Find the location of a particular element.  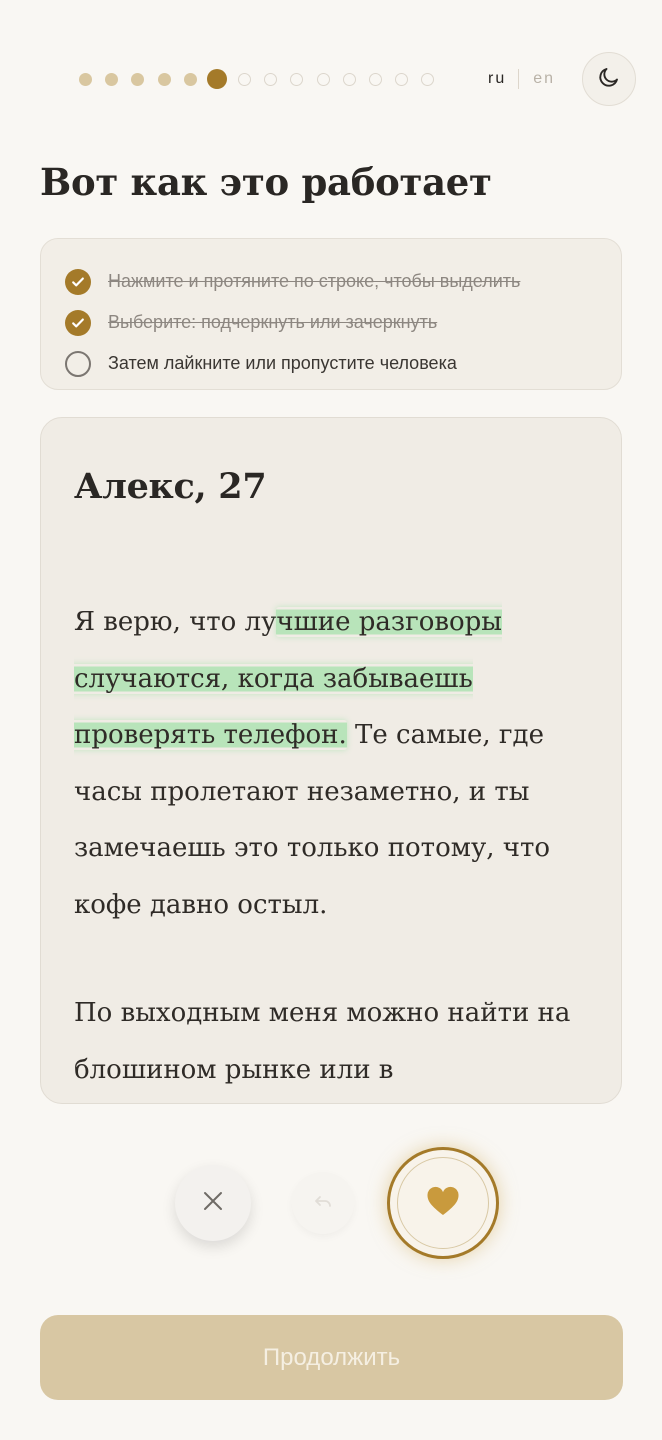

language-option-en: en is located at coordinates (544, 79).